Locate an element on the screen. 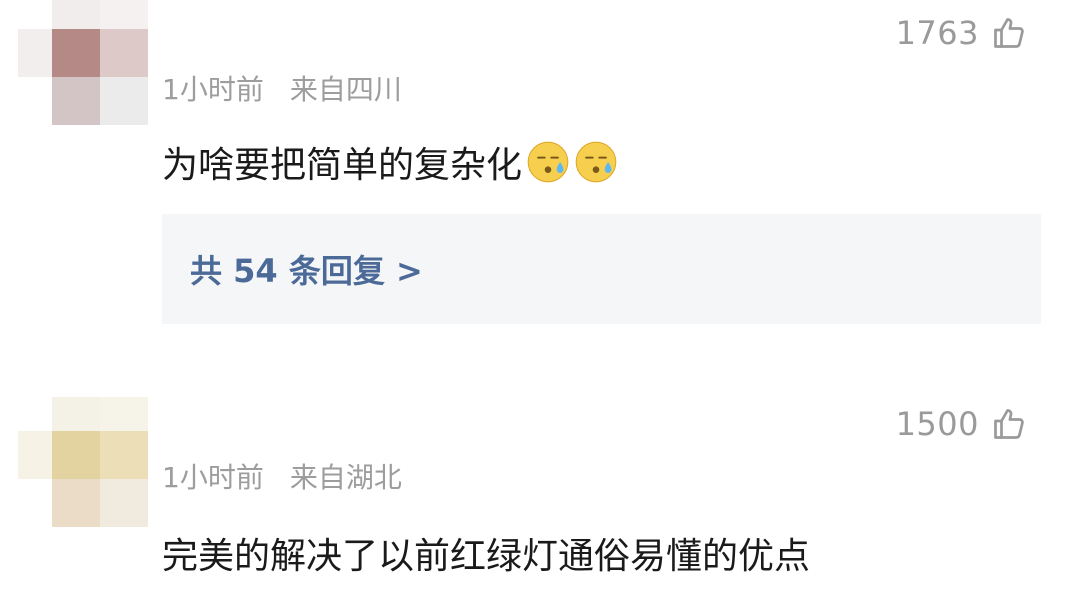 This screenshot has height=595, width=1073. comment-text-row: 完美的解决了以前红绿灯通俗易懂的优点 is located at coordinates (486, 553).